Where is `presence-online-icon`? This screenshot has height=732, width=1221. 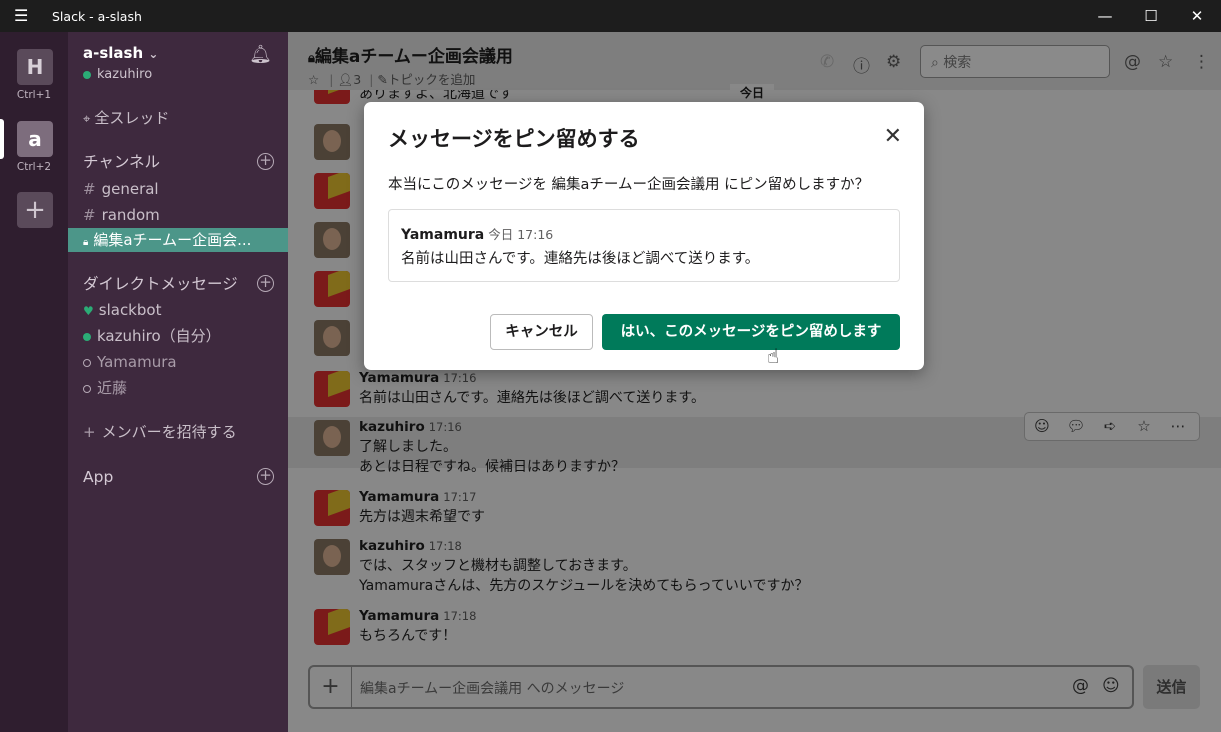
presence-online-icon is located at coordinates (87, 336).